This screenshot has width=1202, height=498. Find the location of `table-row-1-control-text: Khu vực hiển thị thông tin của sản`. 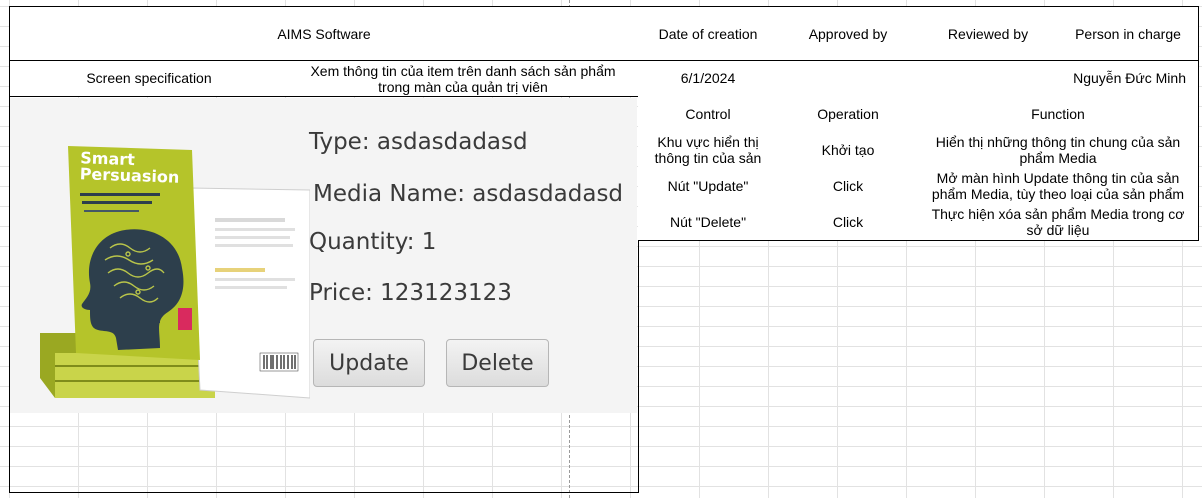

table-row-1-control-text: Khu vực hiển thị thông tin của sản is located at coordinates (708, 150).